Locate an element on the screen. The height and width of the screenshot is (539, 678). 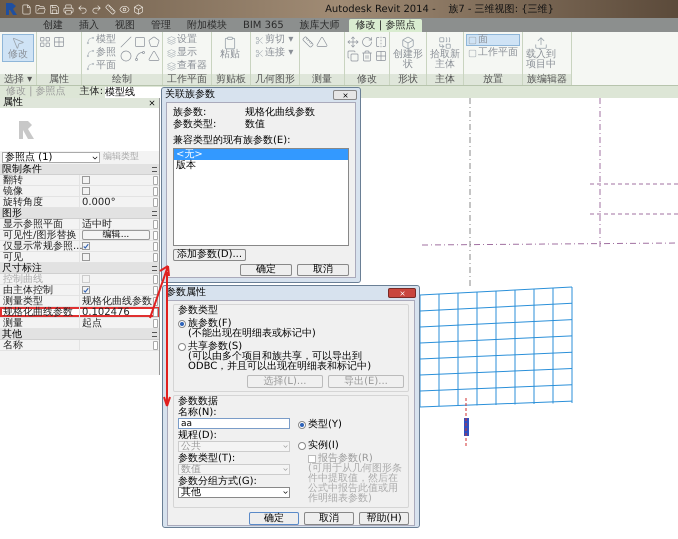
ribbon-button: 修改 is located at coordinates (18, 48).